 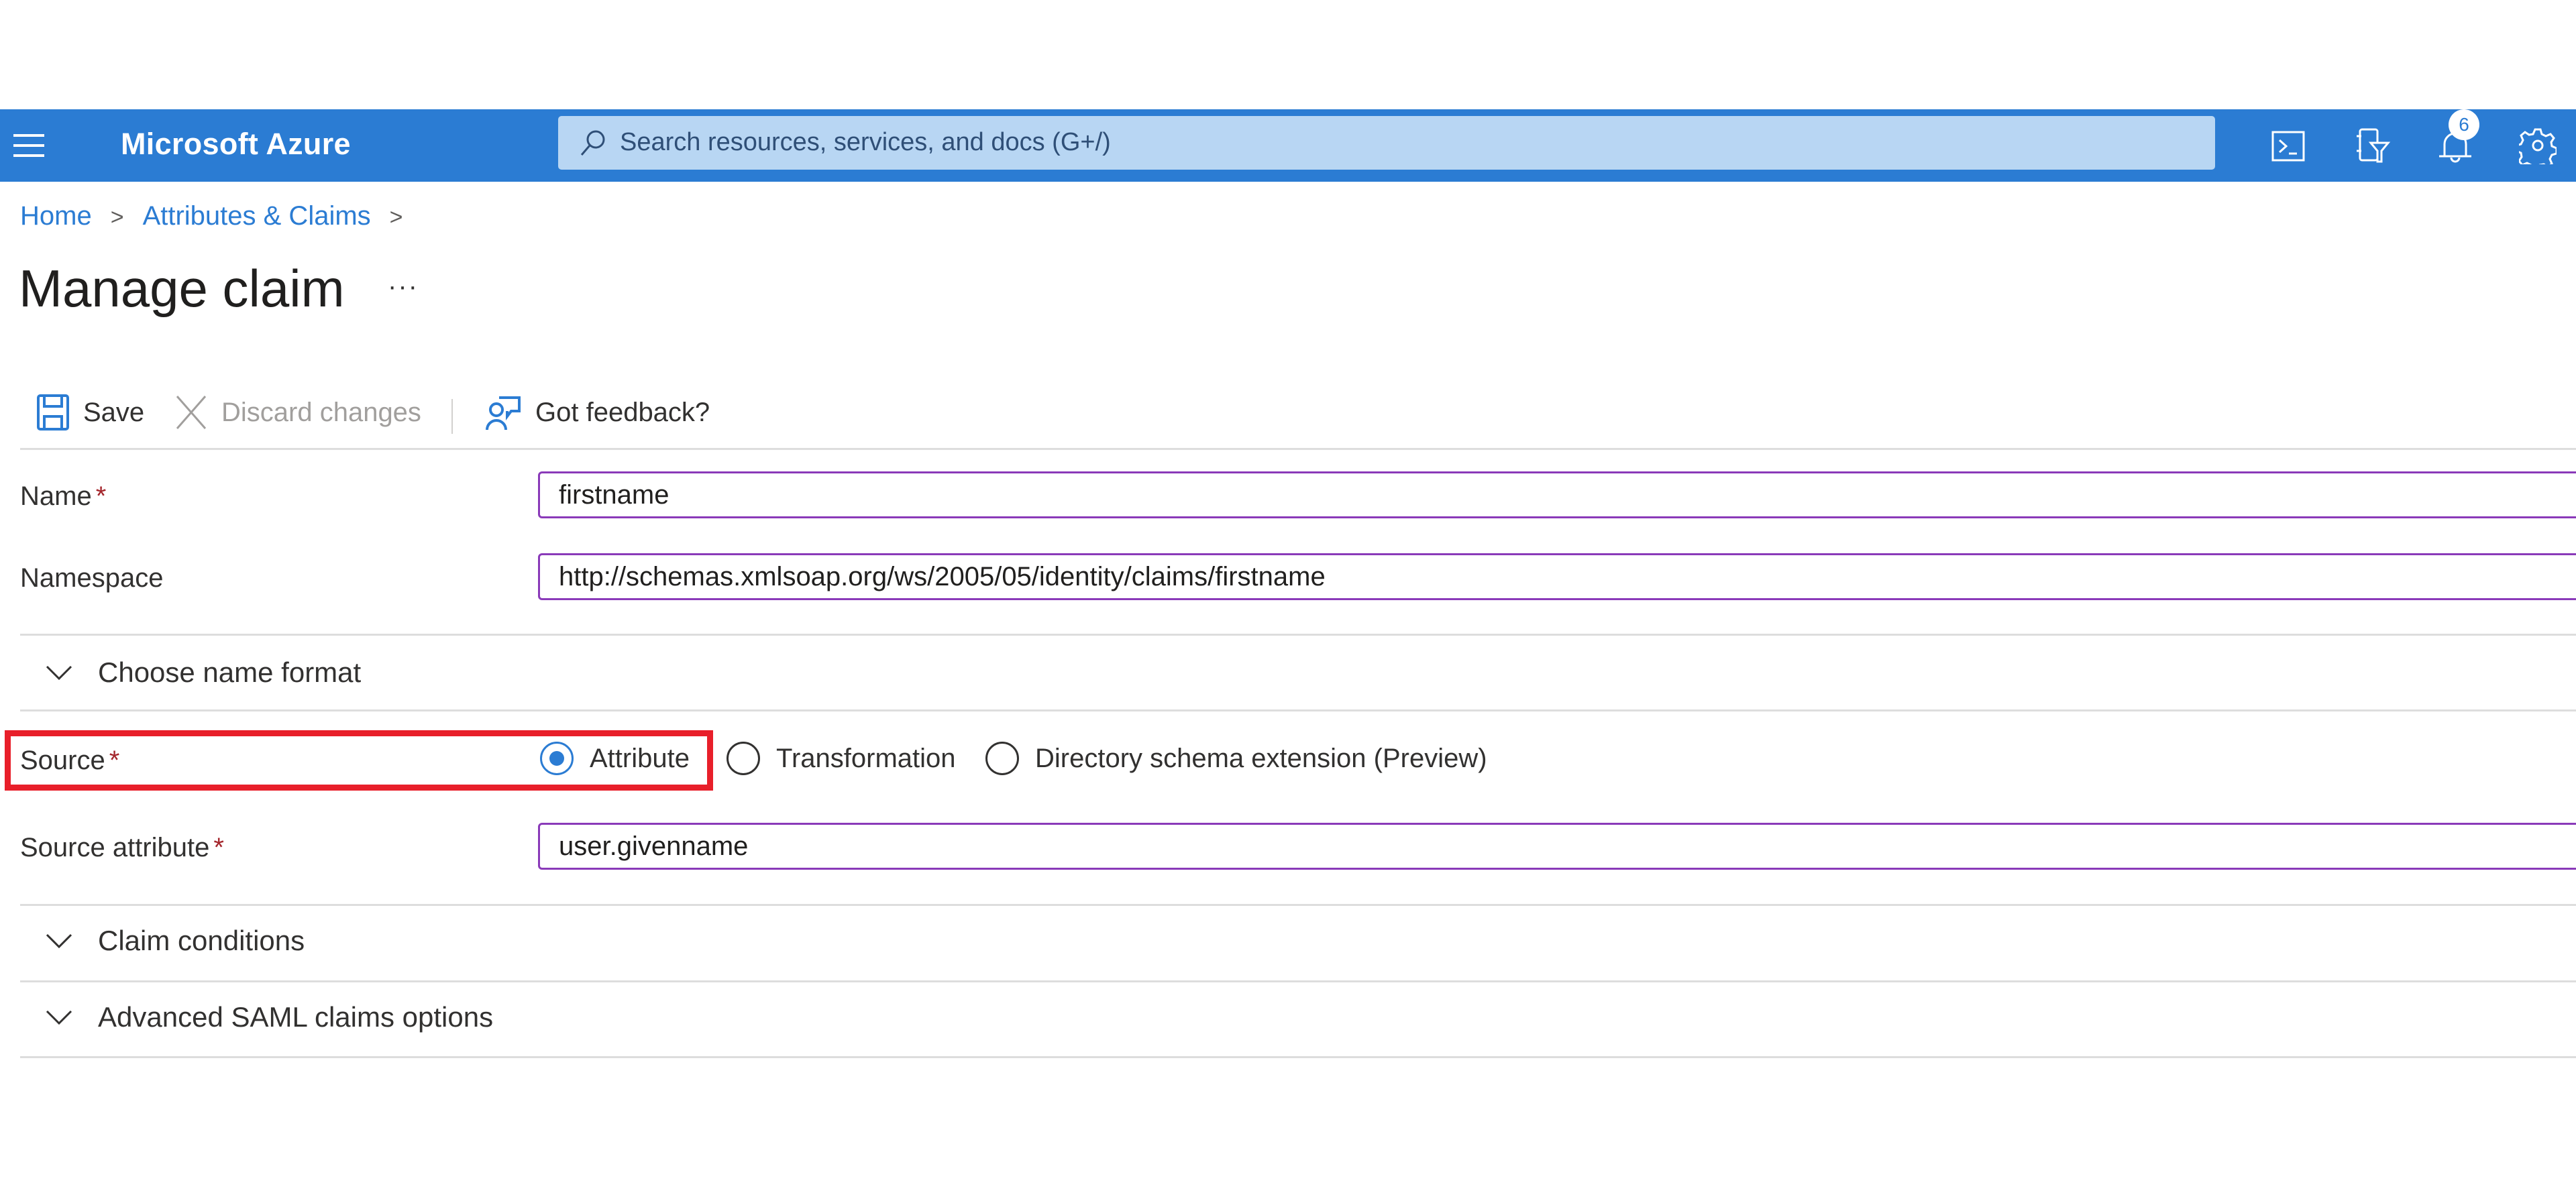 I want to click on advanced-saml-claims-label: Advanced SAML claims options, so click(x=296, y=1017).